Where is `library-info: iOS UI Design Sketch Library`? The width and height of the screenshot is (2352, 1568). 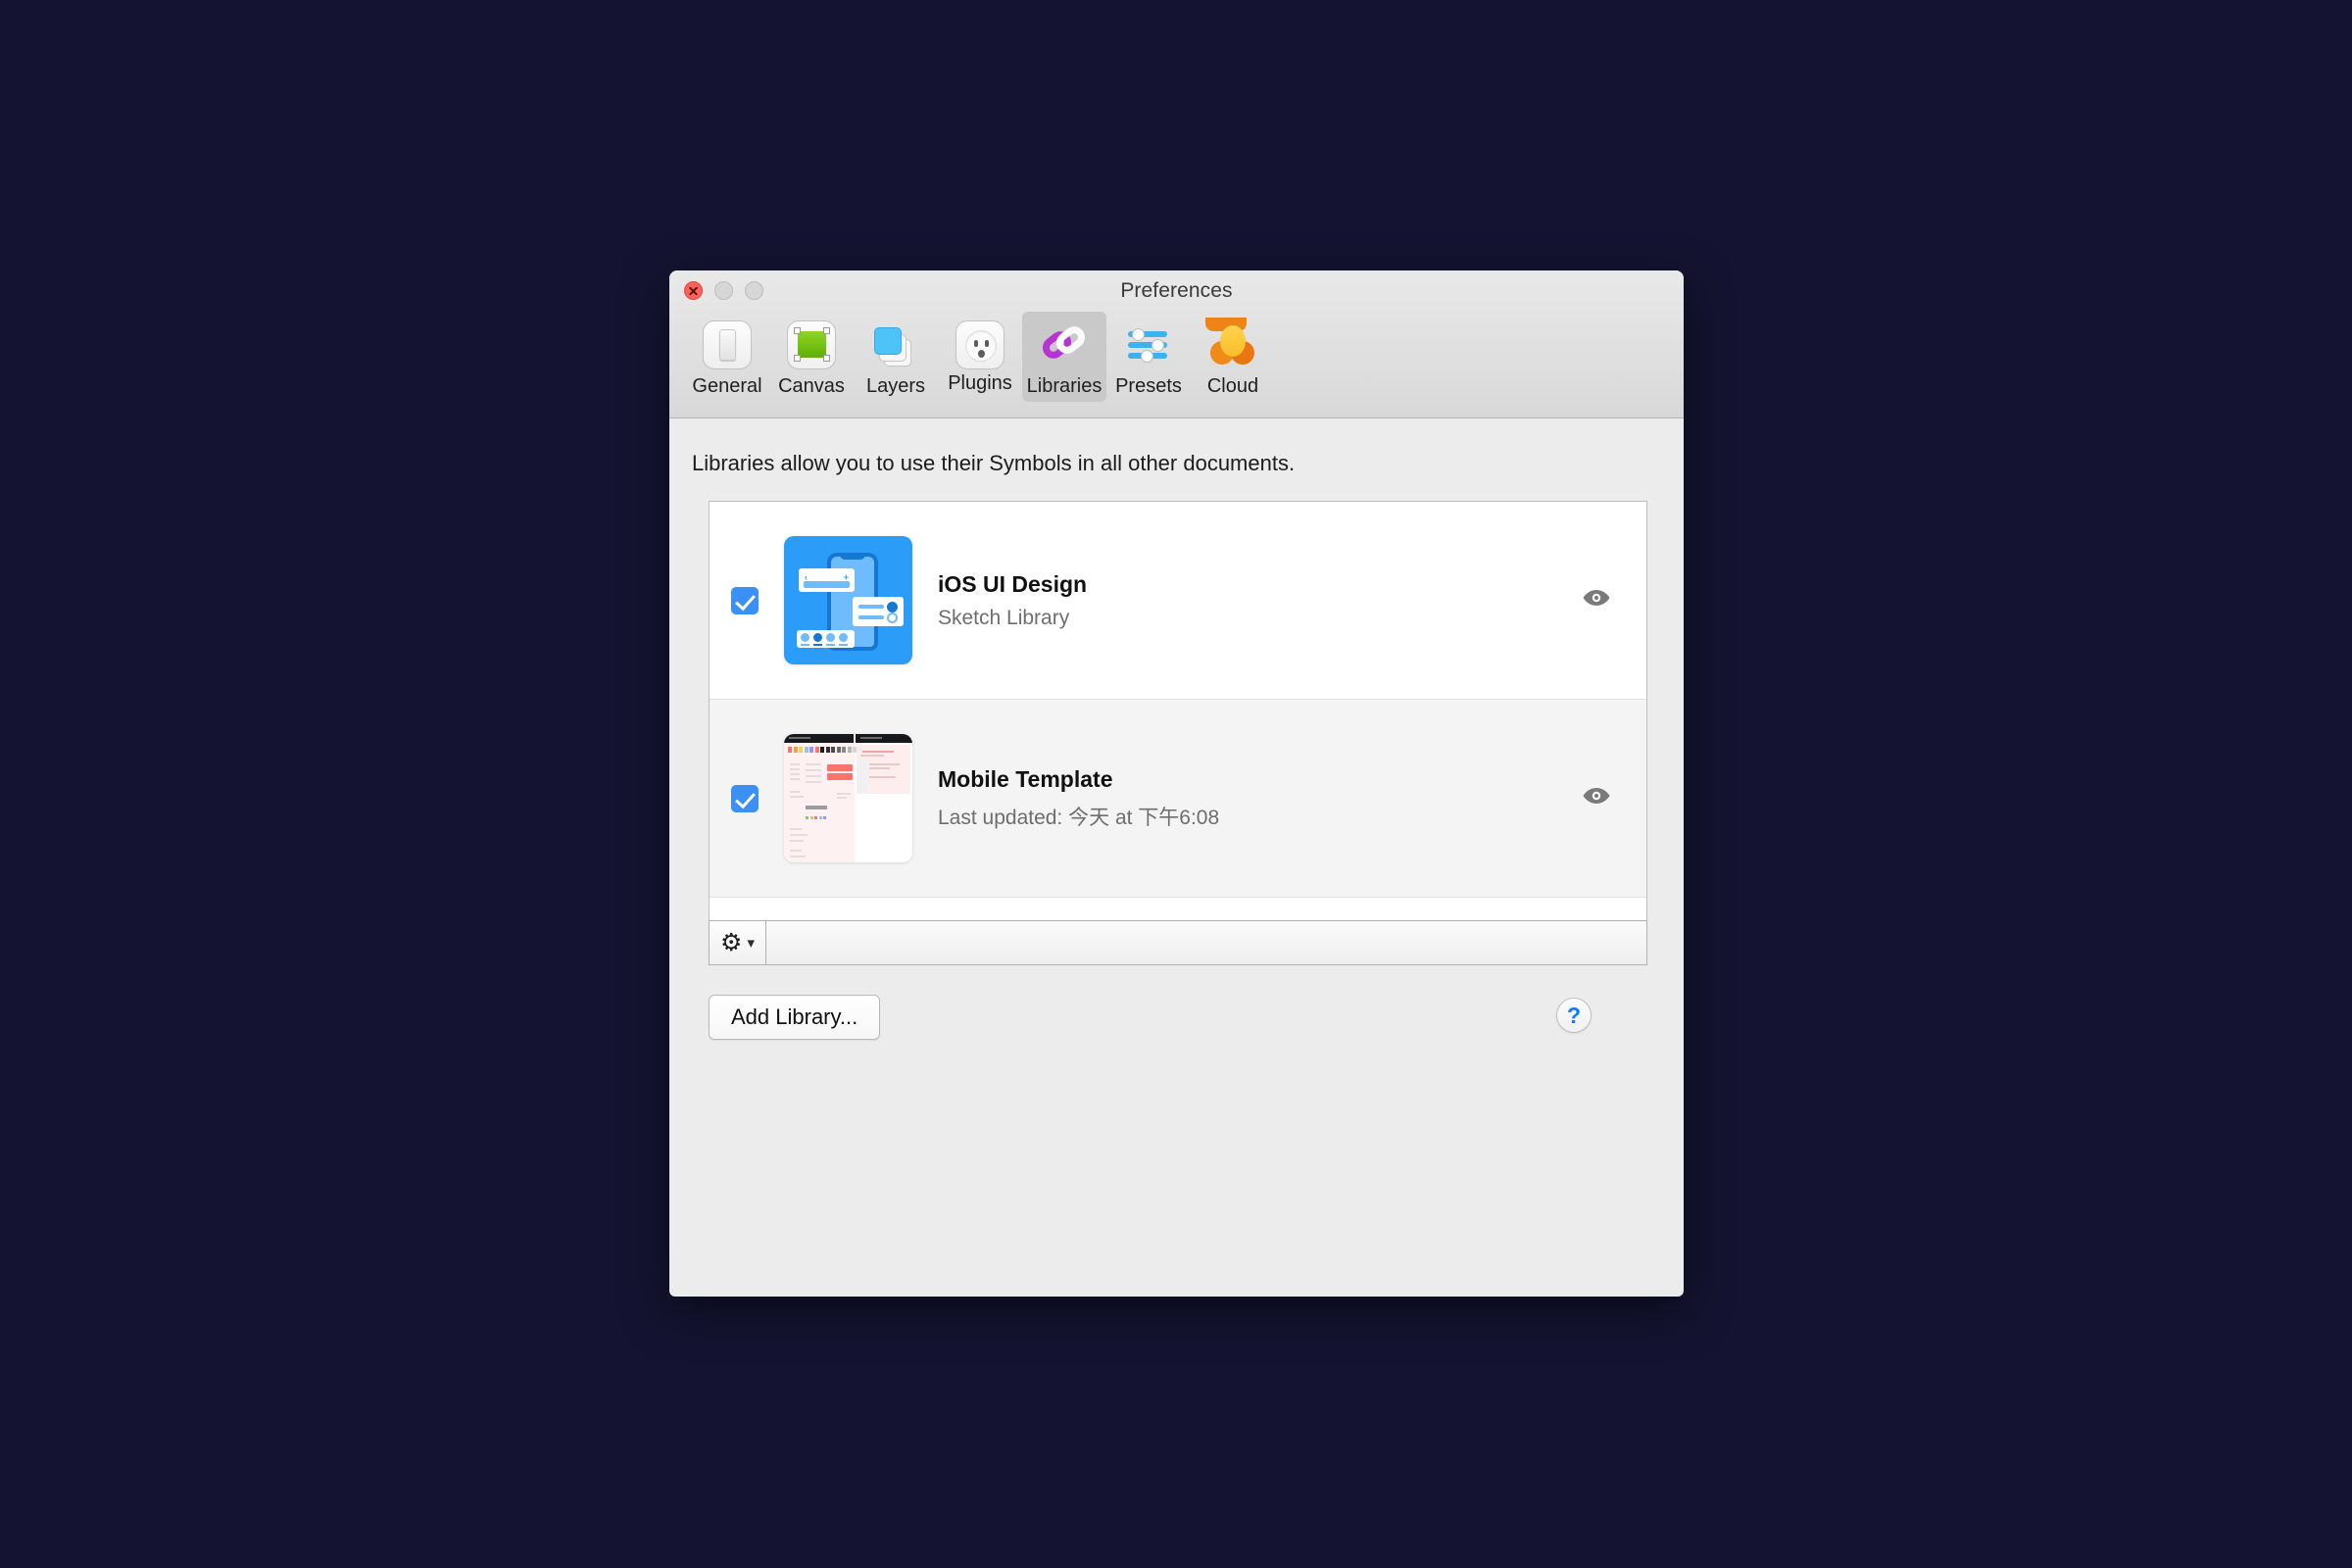 library-info: iOS UI Design Sketch Library is located at coordinates (1260, 600).